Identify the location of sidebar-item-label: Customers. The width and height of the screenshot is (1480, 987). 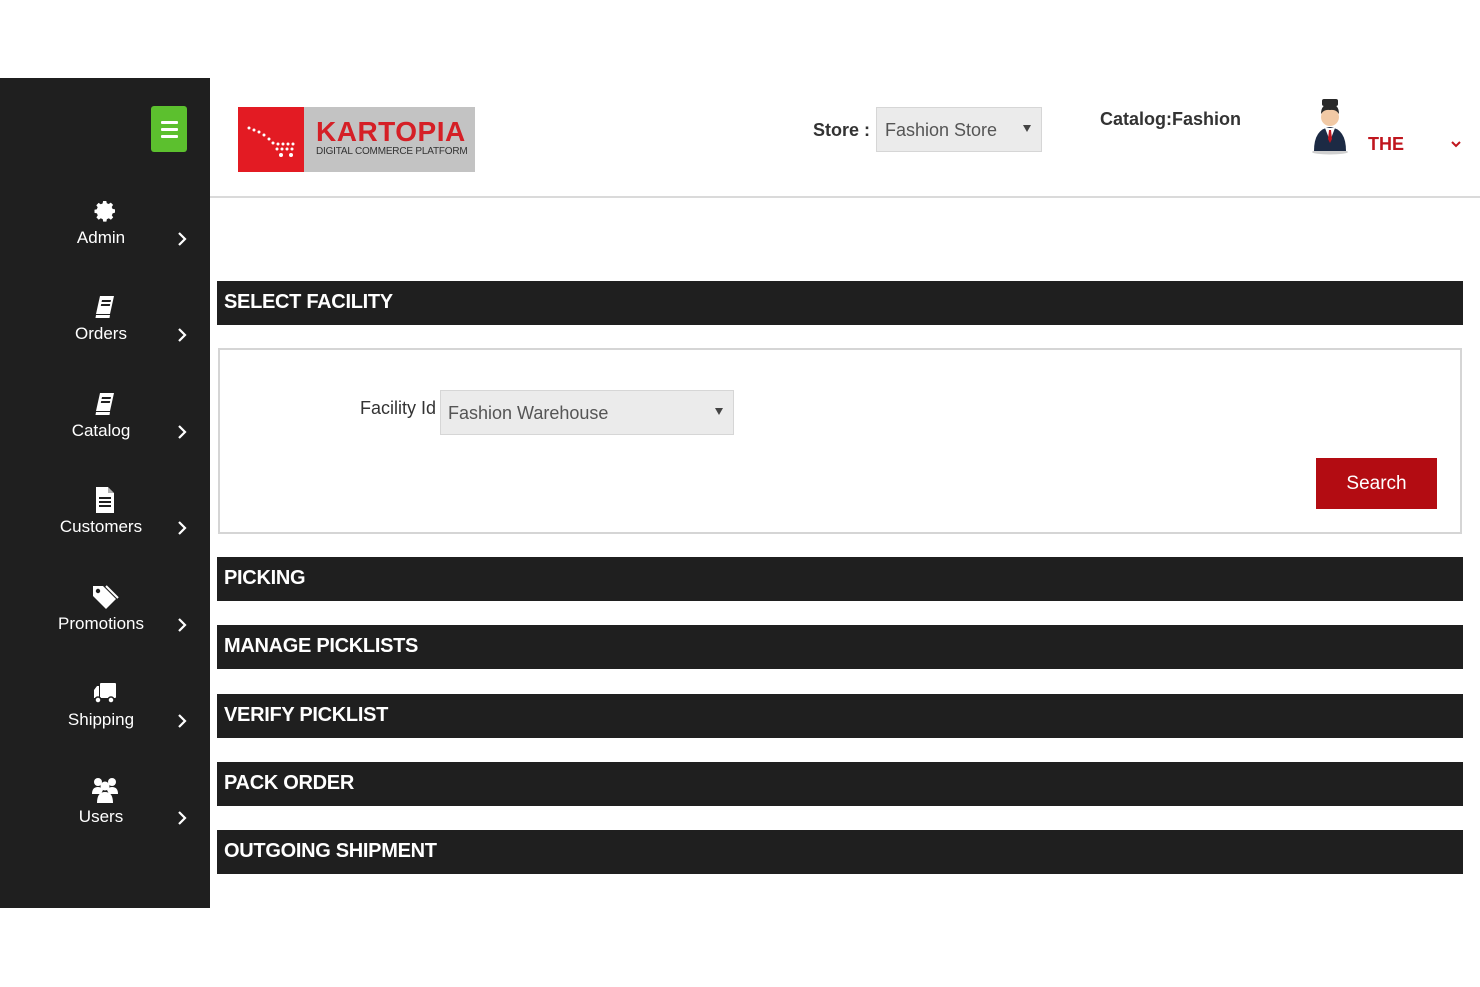
(101, 526).